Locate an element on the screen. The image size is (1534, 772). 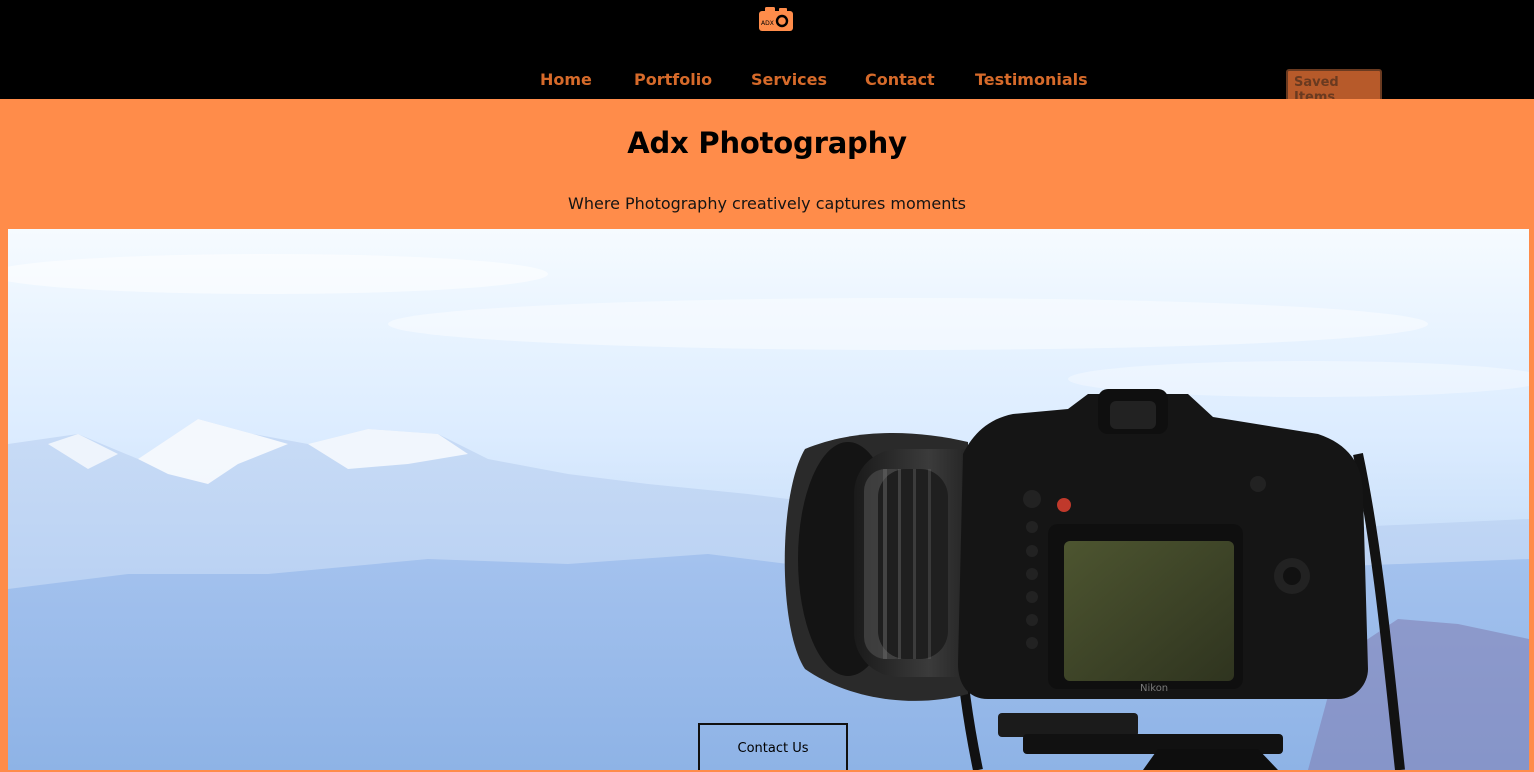
nav-home-link: Home is located at coordinates (566, 79).